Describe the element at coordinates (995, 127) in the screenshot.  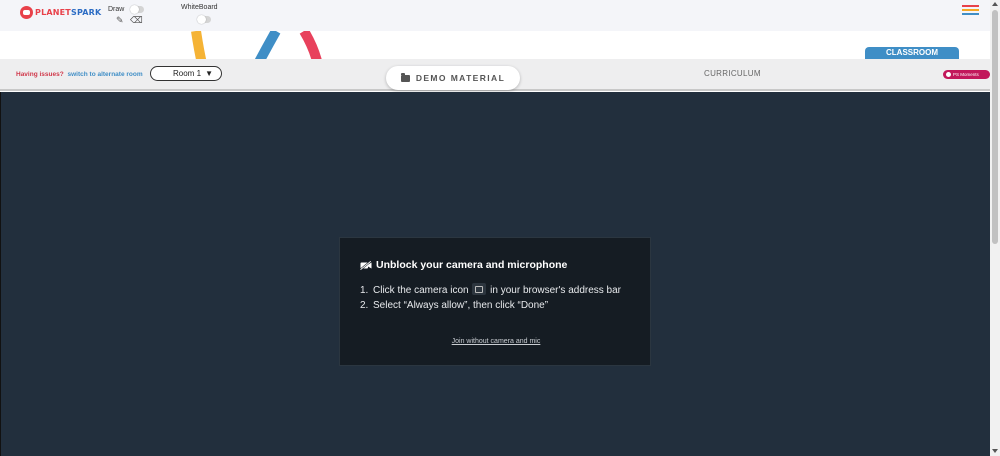
I see `scrollbar-thumb` at that location.